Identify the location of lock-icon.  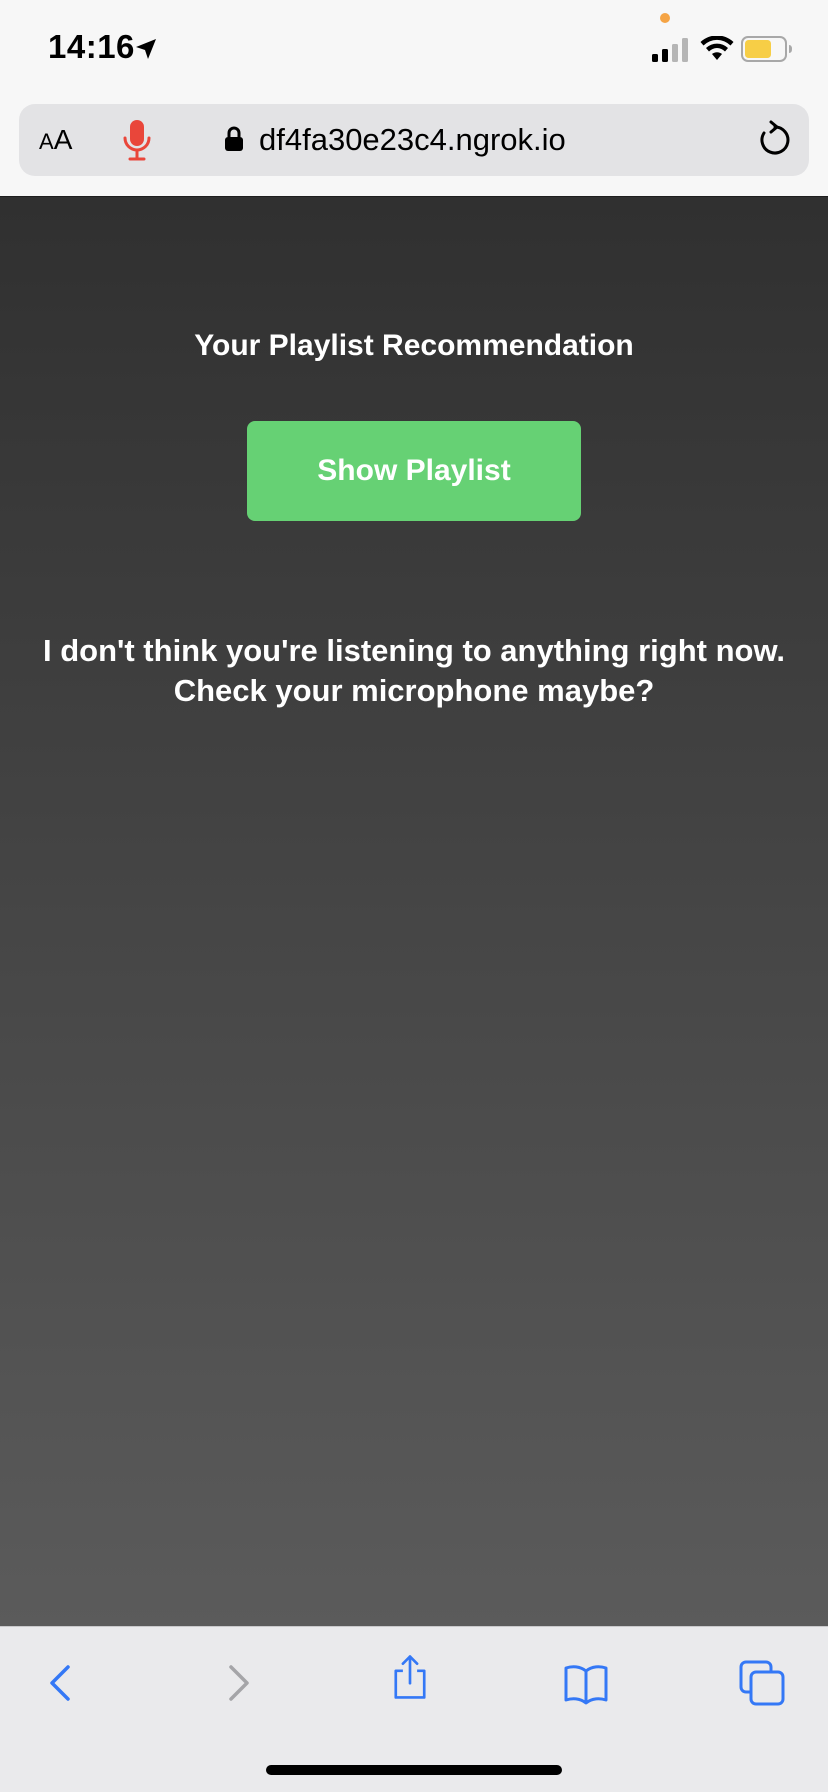
(234, 138).